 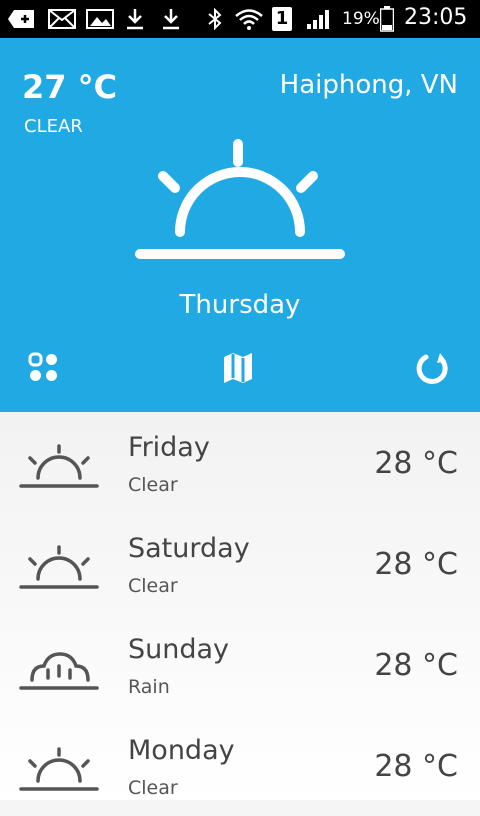 I want to click on forecast-condition: Rain, so click(x=149, y=687).